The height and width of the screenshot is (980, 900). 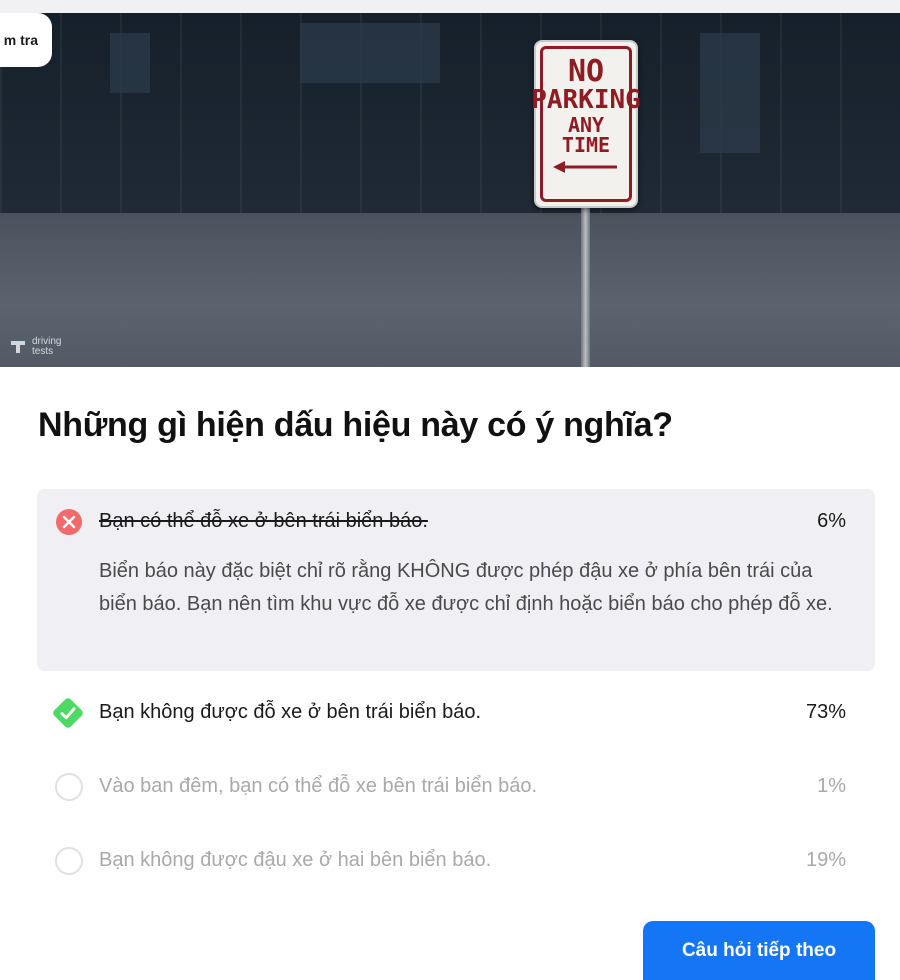 I want to click on correct-check-icon, so click(x=68, y=713).